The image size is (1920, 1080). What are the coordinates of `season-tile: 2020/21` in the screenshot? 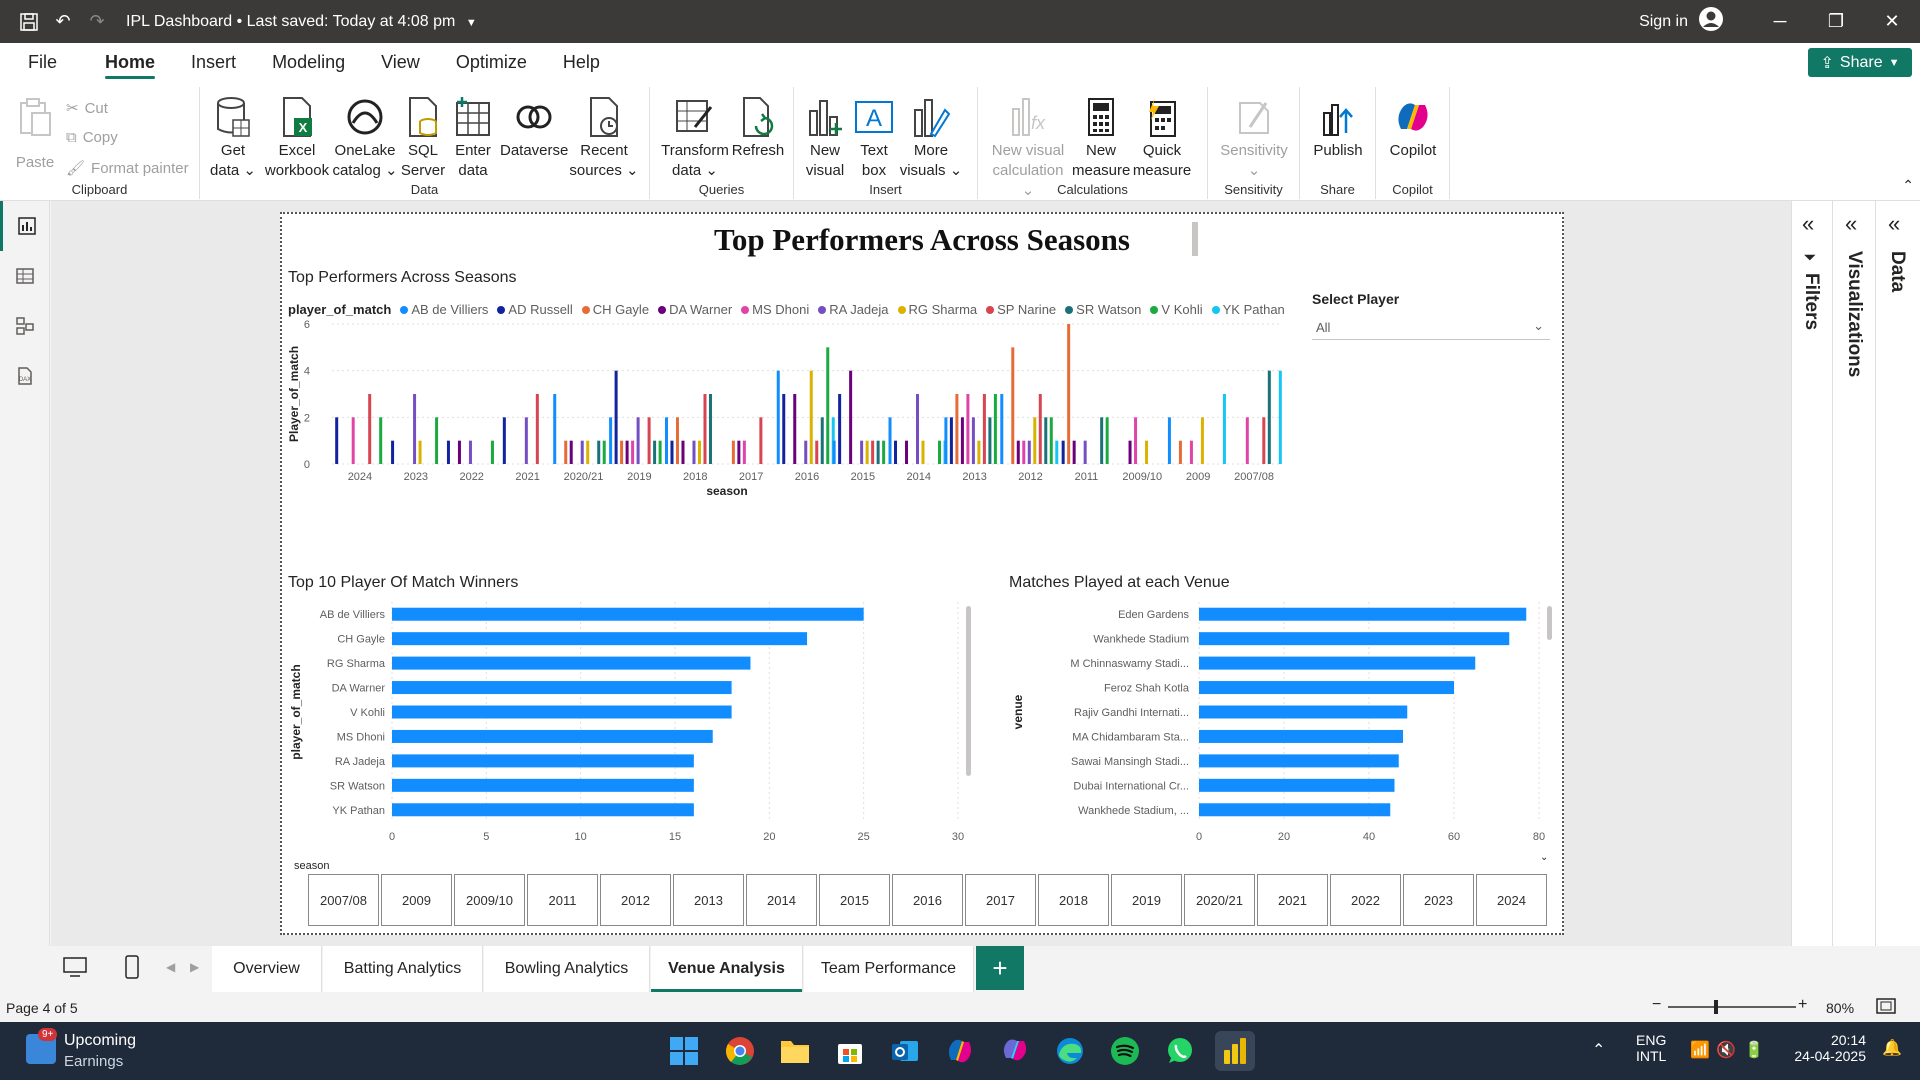 It's located at (1219, 900).